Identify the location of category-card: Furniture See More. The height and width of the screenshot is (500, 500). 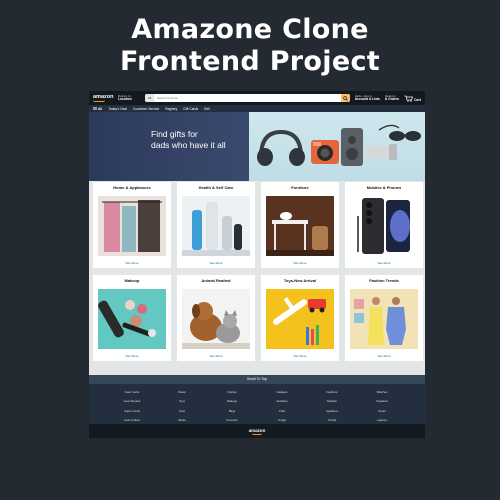
(300, 225).